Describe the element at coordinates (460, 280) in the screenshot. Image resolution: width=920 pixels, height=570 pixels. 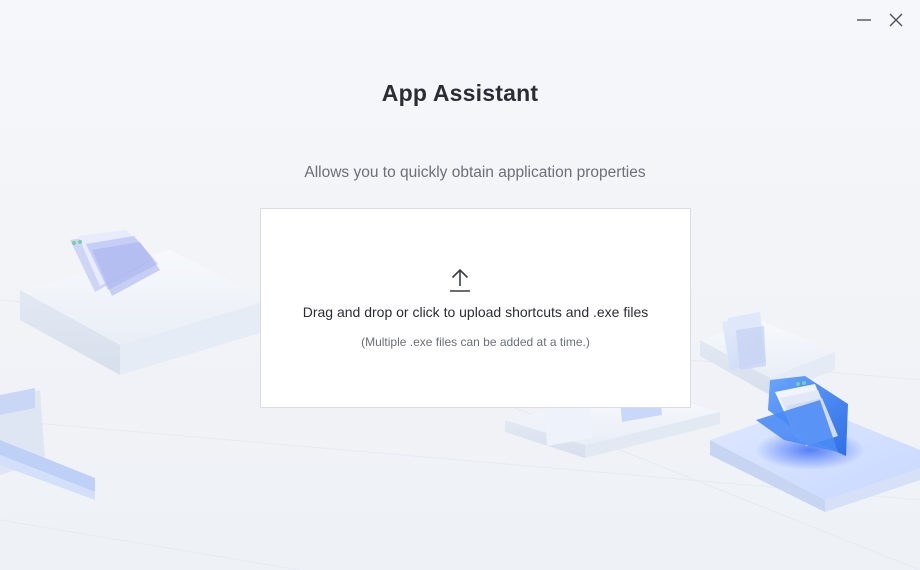
I see `upload-icon` at that location.